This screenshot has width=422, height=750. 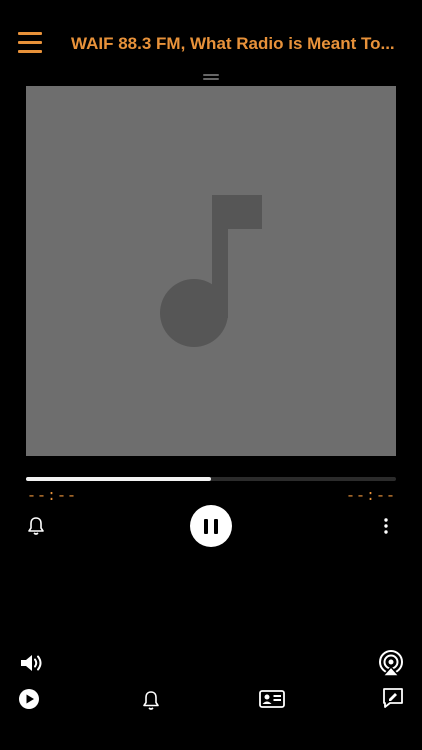 I want to click on play-button, so click(x=29, y=699).